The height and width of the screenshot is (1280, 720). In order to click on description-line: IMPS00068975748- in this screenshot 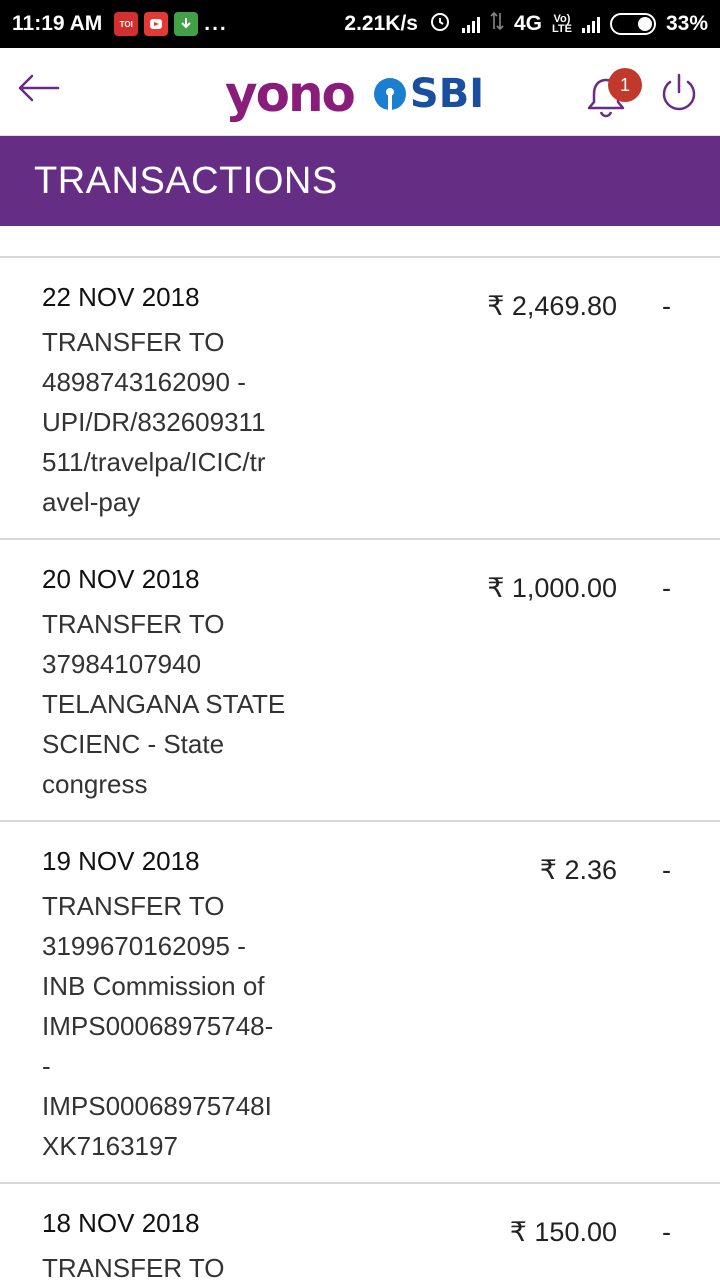, I will do `click(158, 1026)`.